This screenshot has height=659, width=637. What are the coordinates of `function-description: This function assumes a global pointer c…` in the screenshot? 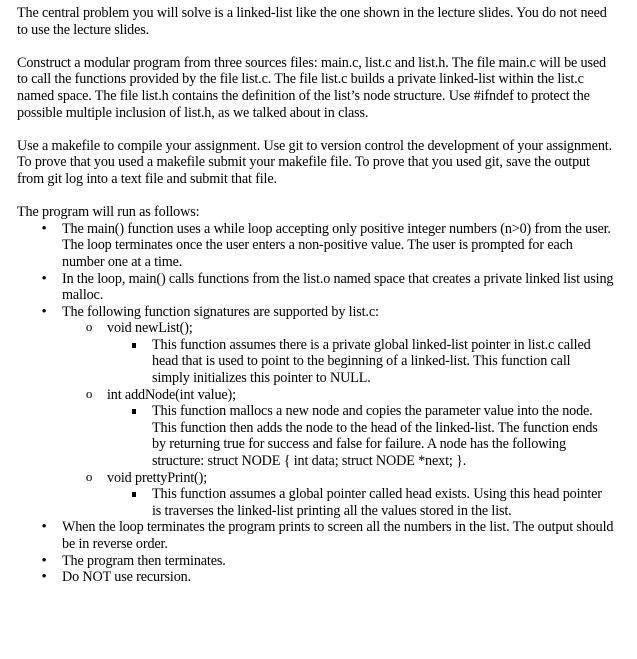 It's located at (359, 502).